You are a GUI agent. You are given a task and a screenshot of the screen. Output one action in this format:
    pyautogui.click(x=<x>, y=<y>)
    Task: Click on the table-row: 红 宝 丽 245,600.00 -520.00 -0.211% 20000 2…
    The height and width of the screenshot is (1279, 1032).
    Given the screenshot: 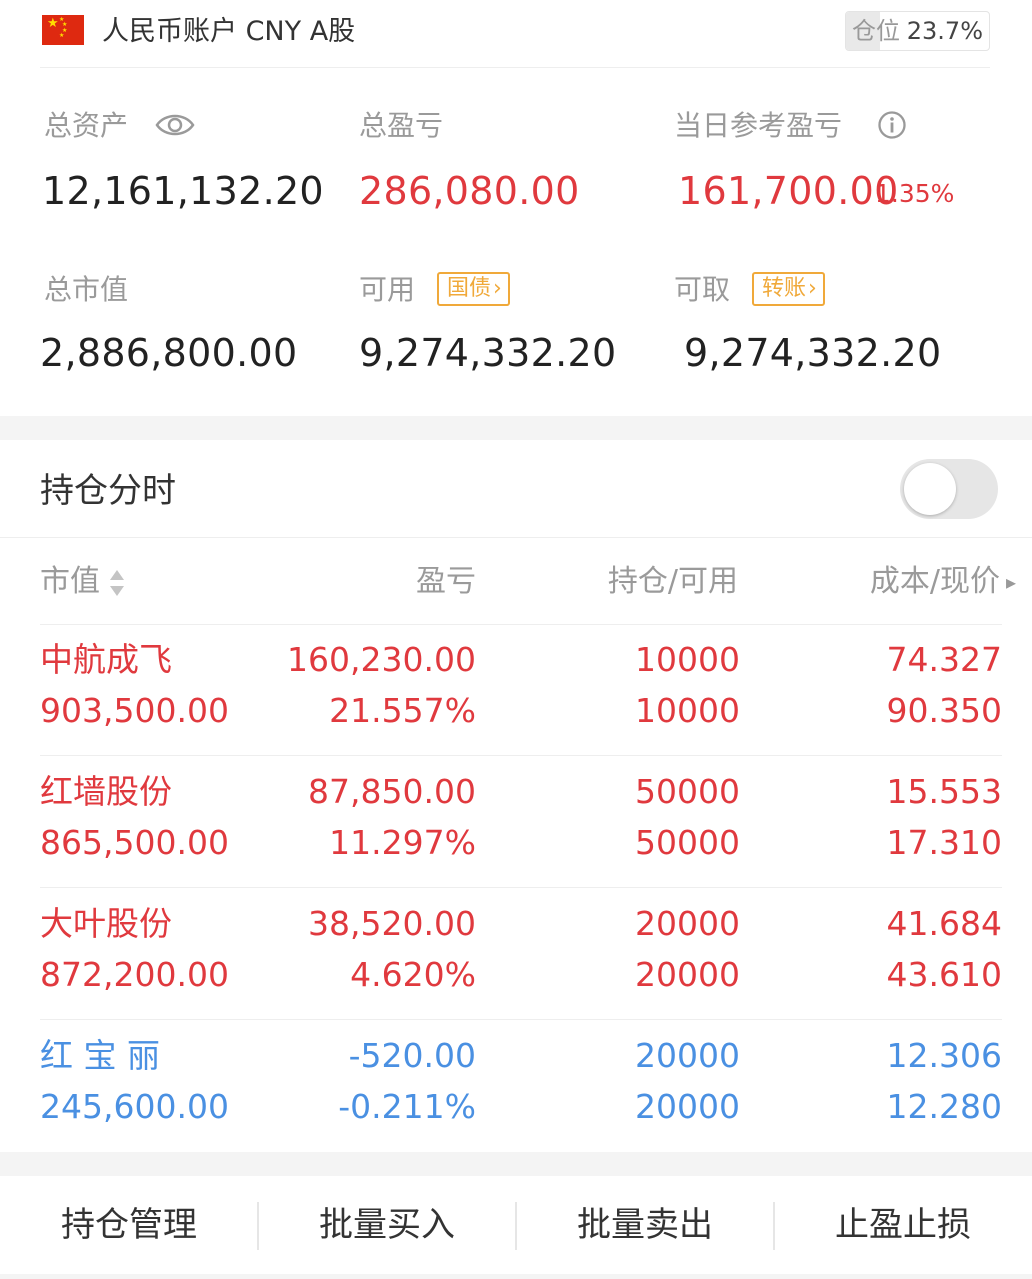 What is the action you would take?
    pyautogui.click(x=521, y=1086)
    